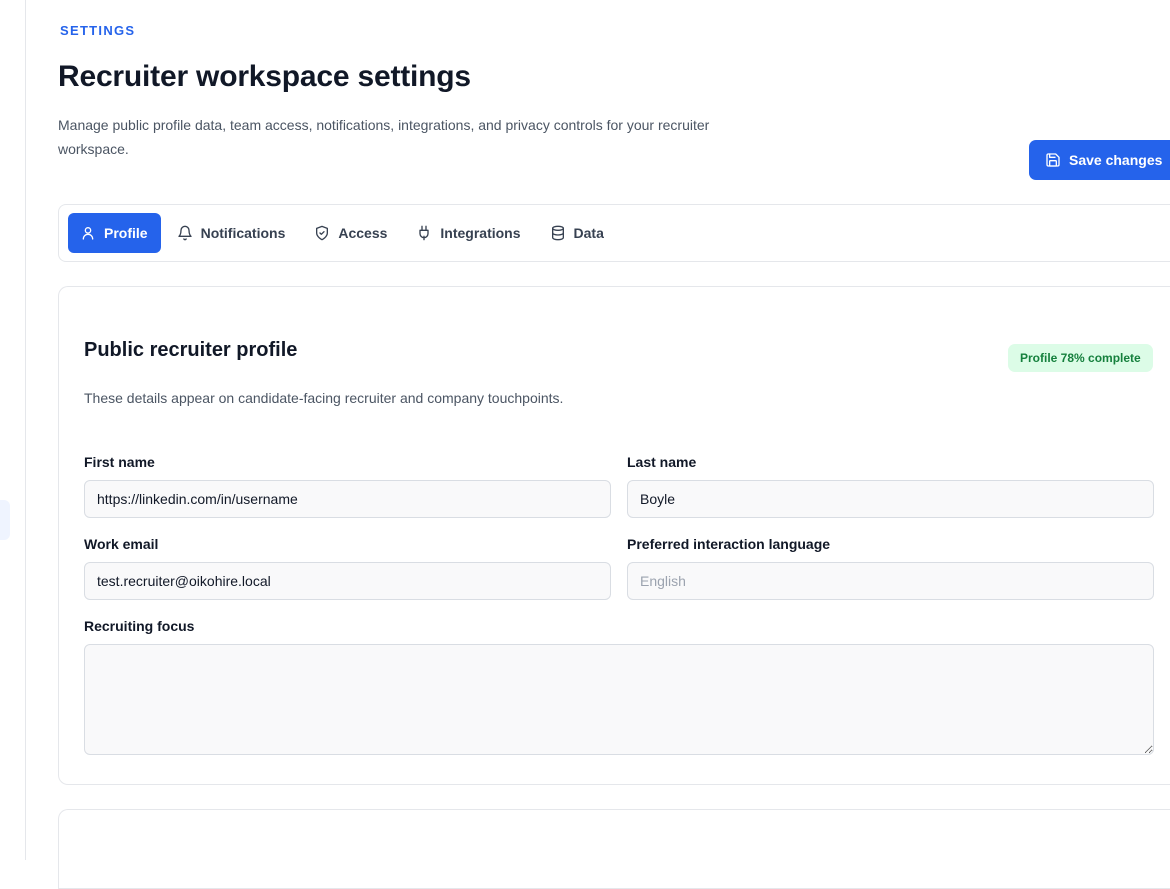 This screenshot has width=1170, height=889. I want to click on tab-profile: Profile, so click(114, 233).